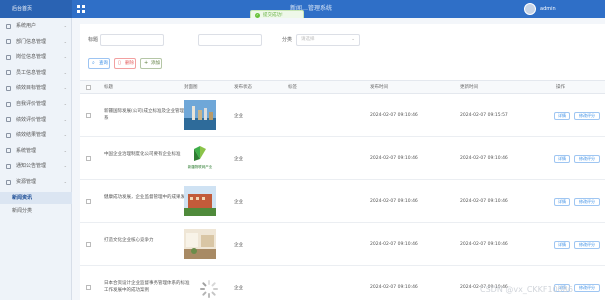 Image resolution: width=605 pixels, height=300 pixels. What do you see at coordinates (200, 158) in the screenshot?
I see `cover-image: 新疆物联网产业` at bounding box center [200, 158].